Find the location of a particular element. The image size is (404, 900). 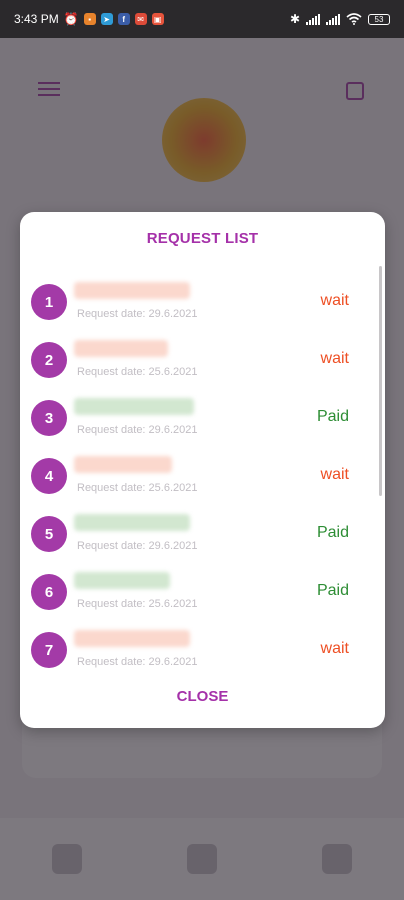

request-number-badge: 5 is located at coordinates (49, 534).